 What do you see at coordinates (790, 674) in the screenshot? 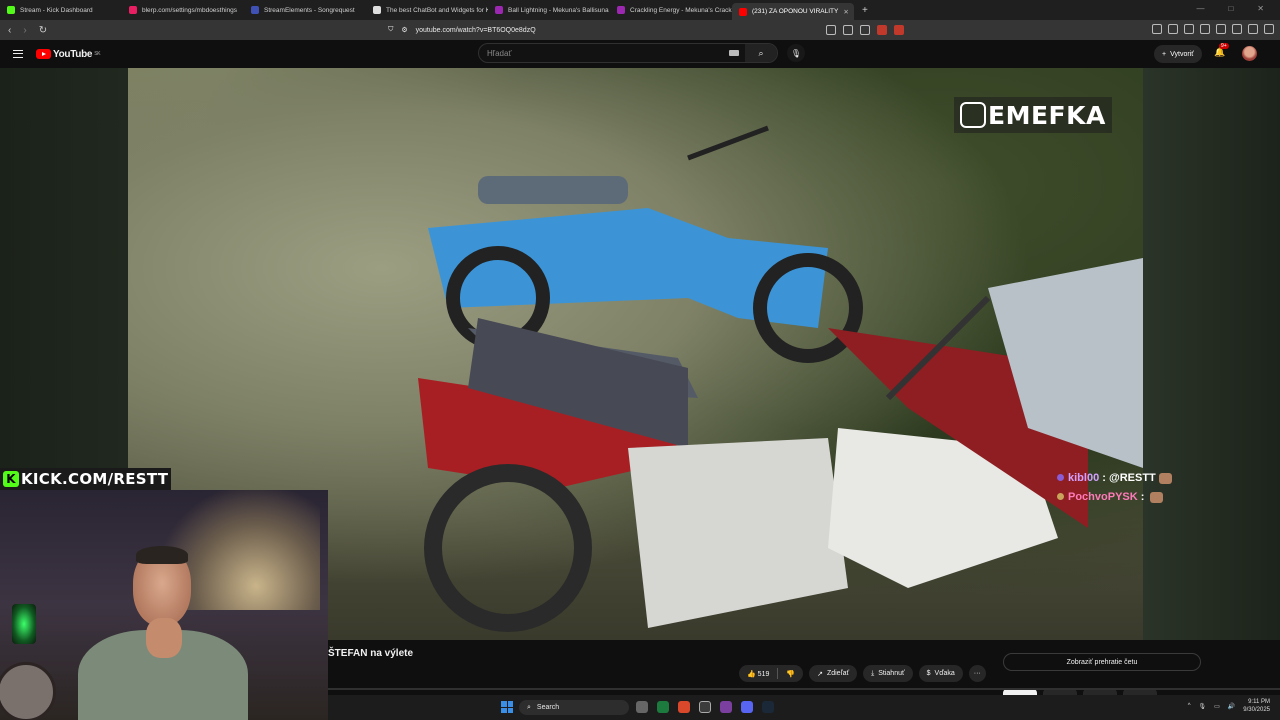
I see `dislike-button: 👎` at bounding box center [790, 674].